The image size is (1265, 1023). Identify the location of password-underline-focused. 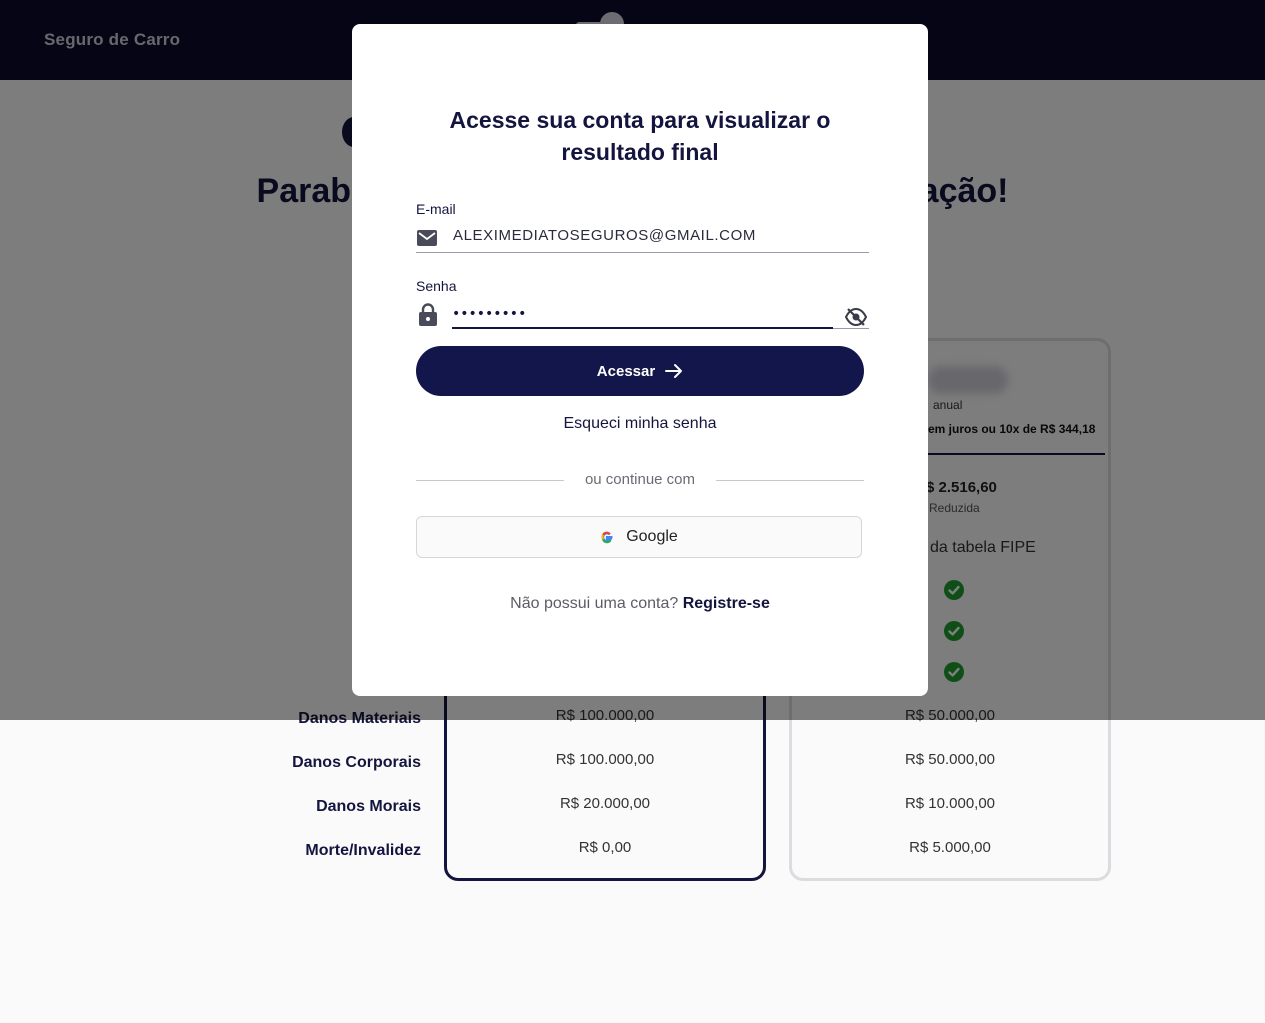
(642, 328).